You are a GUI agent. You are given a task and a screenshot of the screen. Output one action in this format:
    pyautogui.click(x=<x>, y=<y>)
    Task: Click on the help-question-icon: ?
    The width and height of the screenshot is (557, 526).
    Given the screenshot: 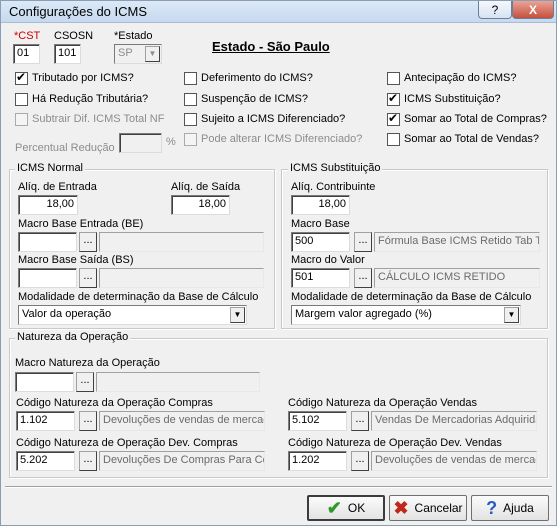 What is the action you would take?
    pyautogui.click(x=492, y=507)
    